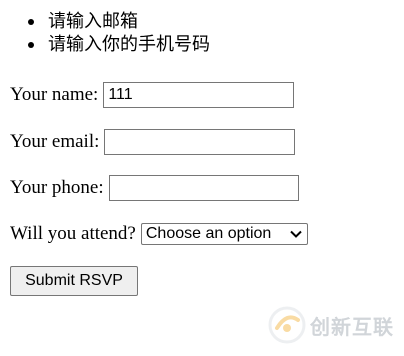 The image size is (404, 356). I want to click on error-item: 请输入邮箱, so click(119, 21).